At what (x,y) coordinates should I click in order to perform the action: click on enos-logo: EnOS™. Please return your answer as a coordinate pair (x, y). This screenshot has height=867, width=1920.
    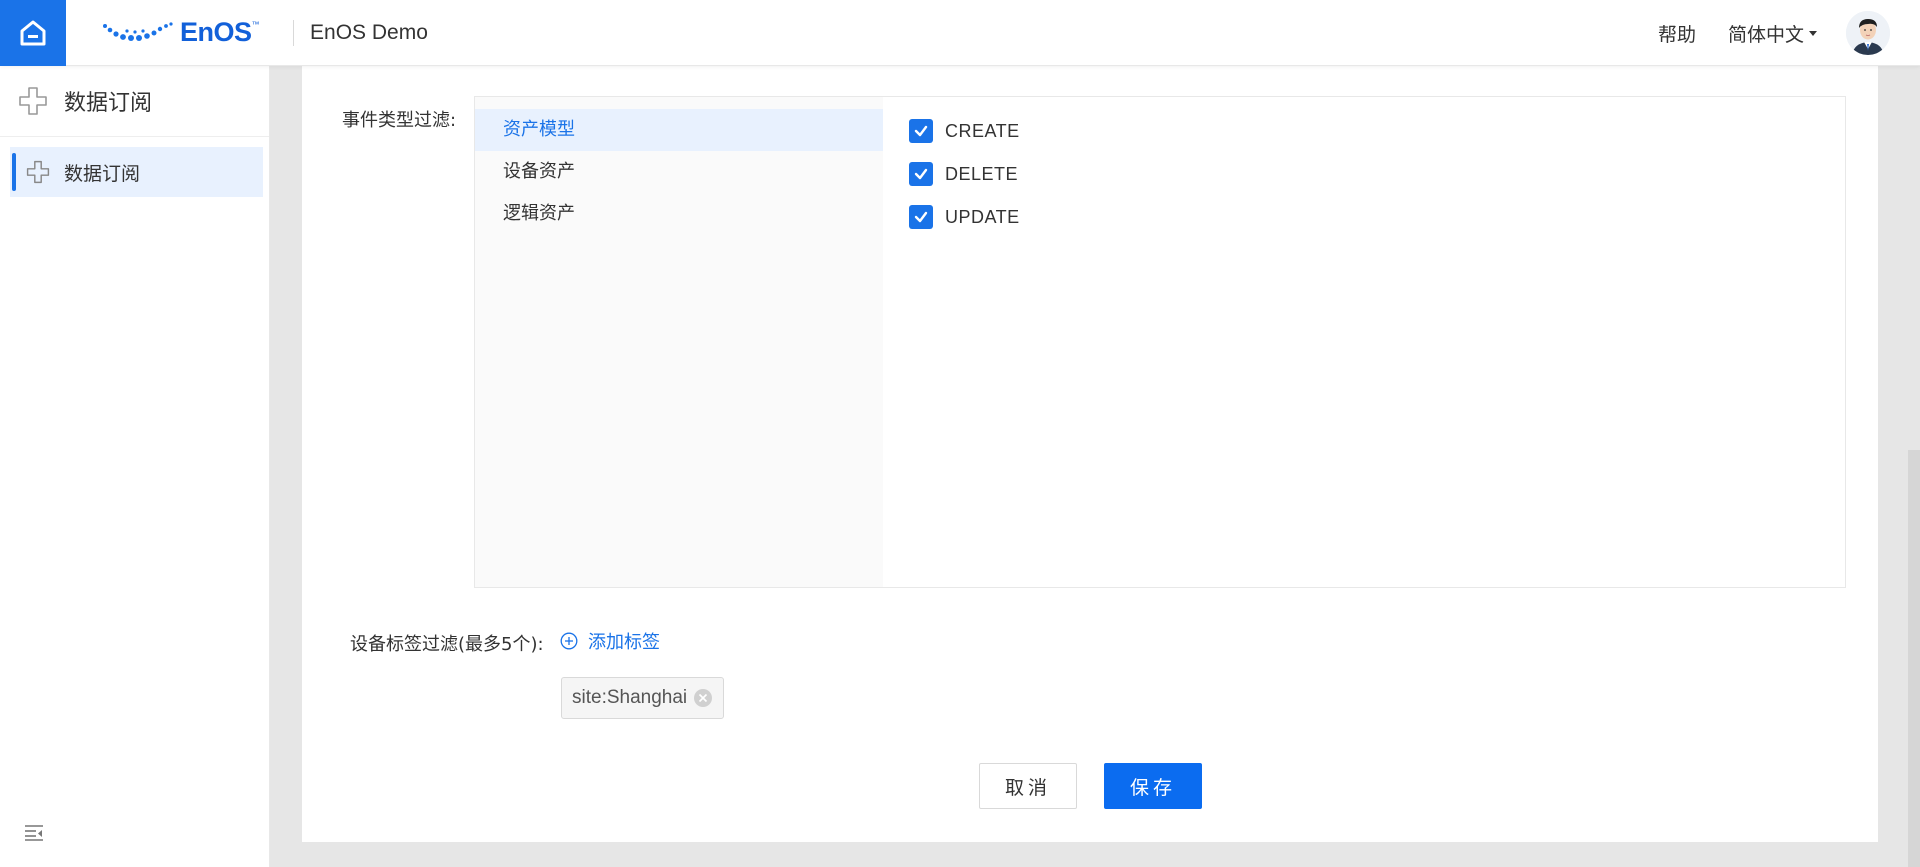
    Looking at the image, I should click on (180, 33).